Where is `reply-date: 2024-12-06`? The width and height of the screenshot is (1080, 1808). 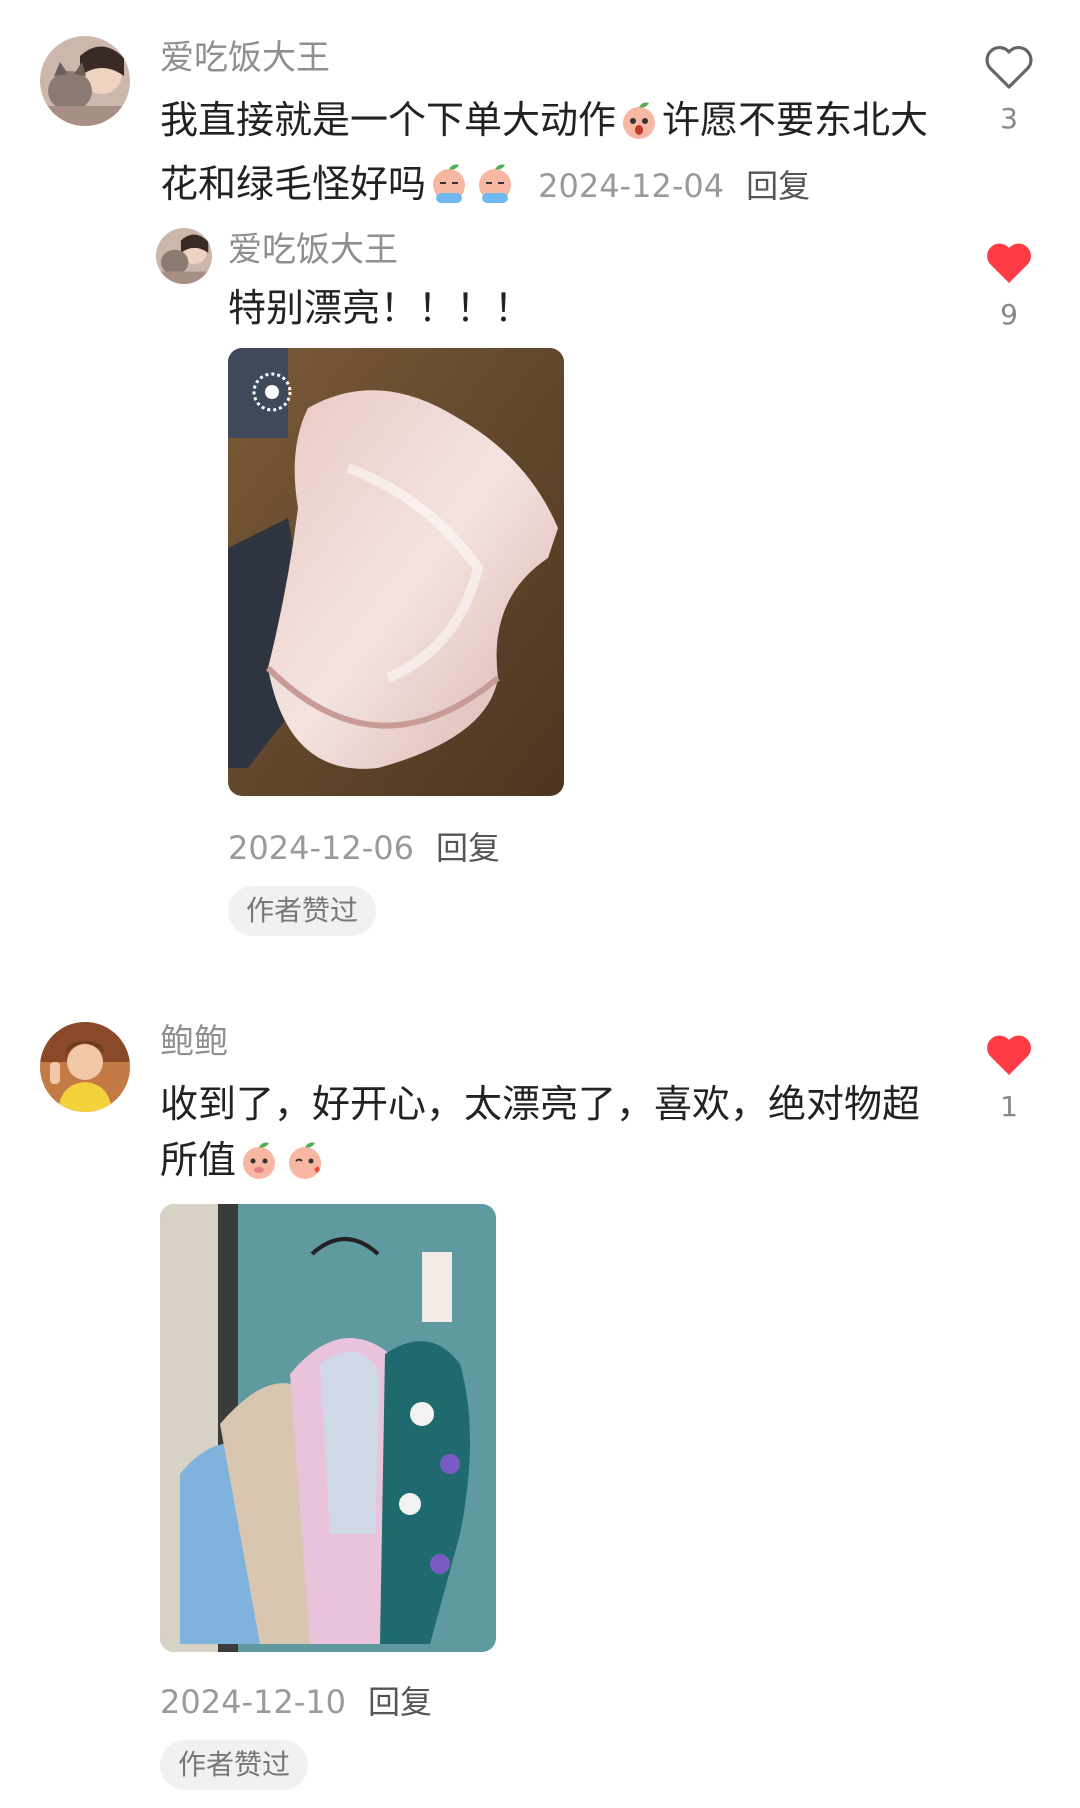
reply-date: 2024-12-06 is located at coordinates (321, 848).